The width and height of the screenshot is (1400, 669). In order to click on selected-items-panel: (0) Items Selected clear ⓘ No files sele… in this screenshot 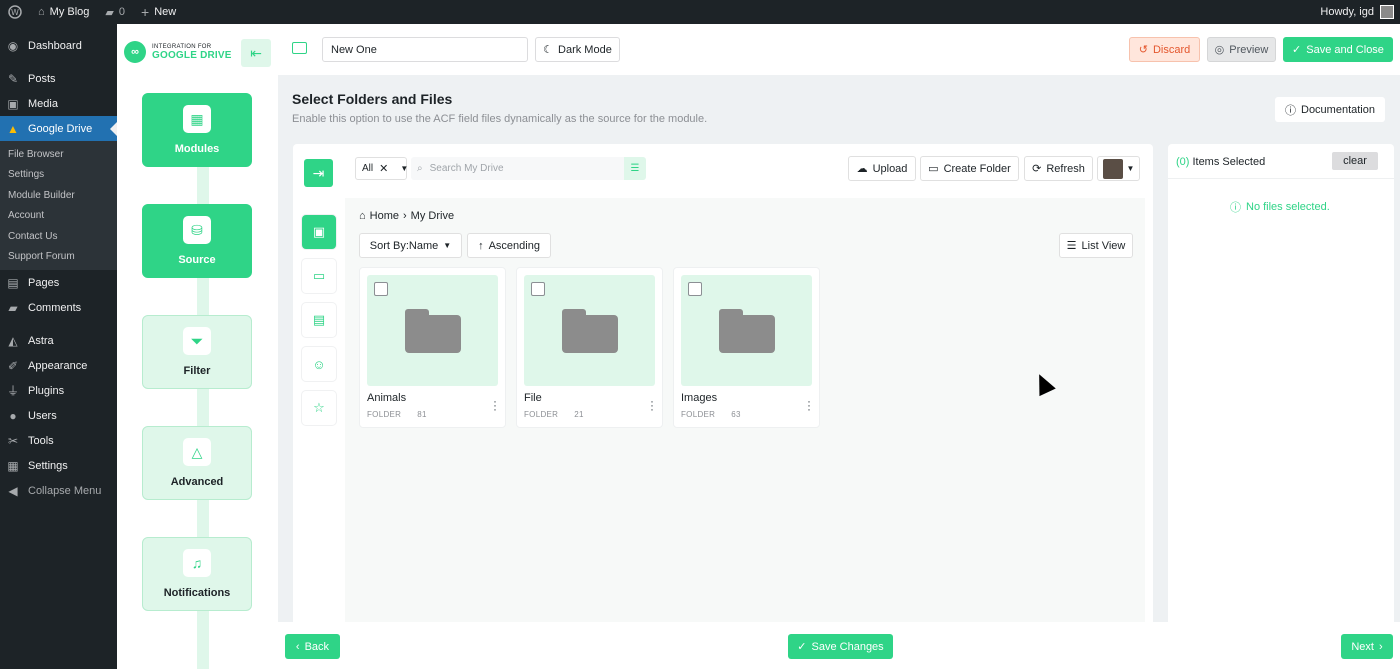, I will do `click(1281, 383)`.